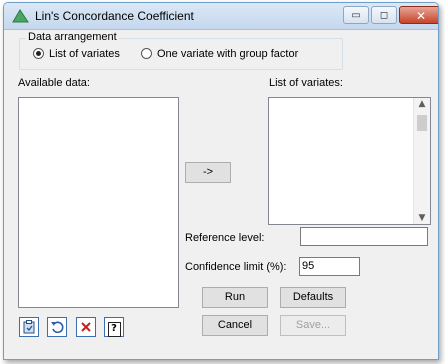  I want to click on clear-icon, so click(86, 327).